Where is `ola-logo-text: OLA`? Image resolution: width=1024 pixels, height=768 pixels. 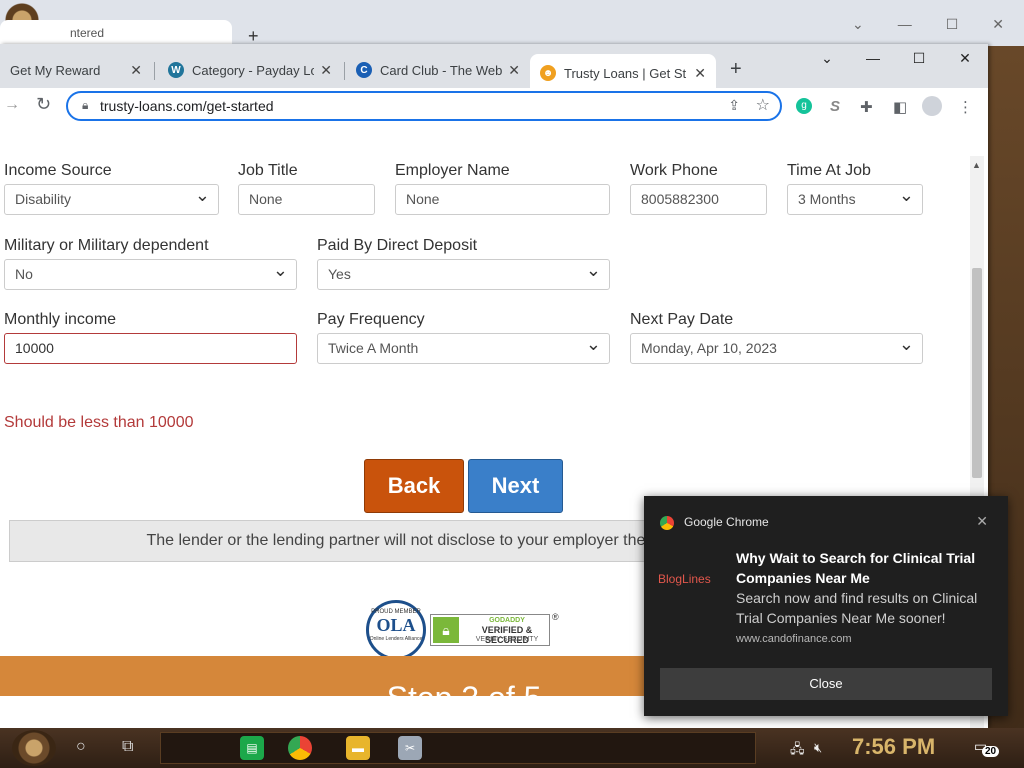
ola-logo-text: OLA is located at coordinates (396, 625).